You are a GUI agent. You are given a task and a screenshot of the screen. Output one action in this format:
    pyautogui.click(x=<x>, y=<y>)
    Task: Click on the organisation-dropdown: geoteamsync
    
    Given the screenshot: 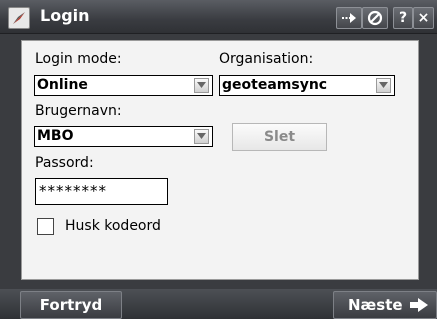 What is the action you would take?
    pyautogui.click(x=307, y=85)
    